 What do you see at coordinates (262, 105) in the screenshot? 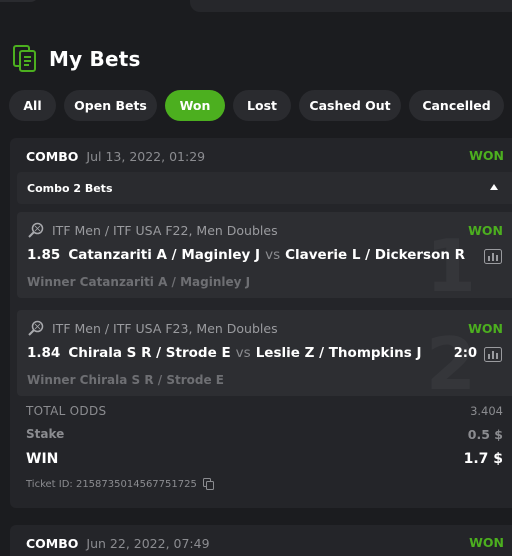
I see `filter-lost: Lost` at bounding box center [262, 105].